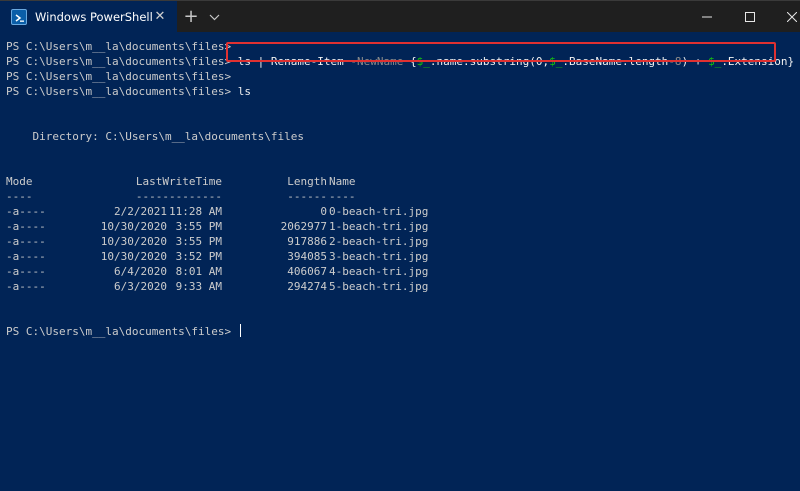 Image resolution: width=800 pixels, height=491 pixels. What do you see at coordinates (198, 256) in the screenshot?
I see `row-time: 3:52 PM` at bounding box center [198, 256].